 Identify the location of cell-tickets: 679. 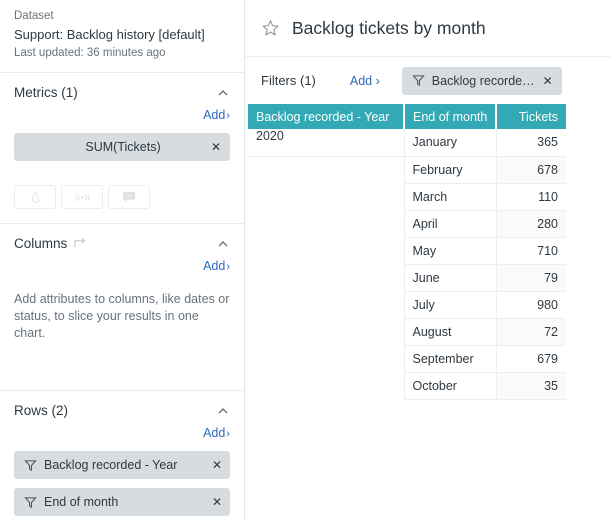
(531, 359).